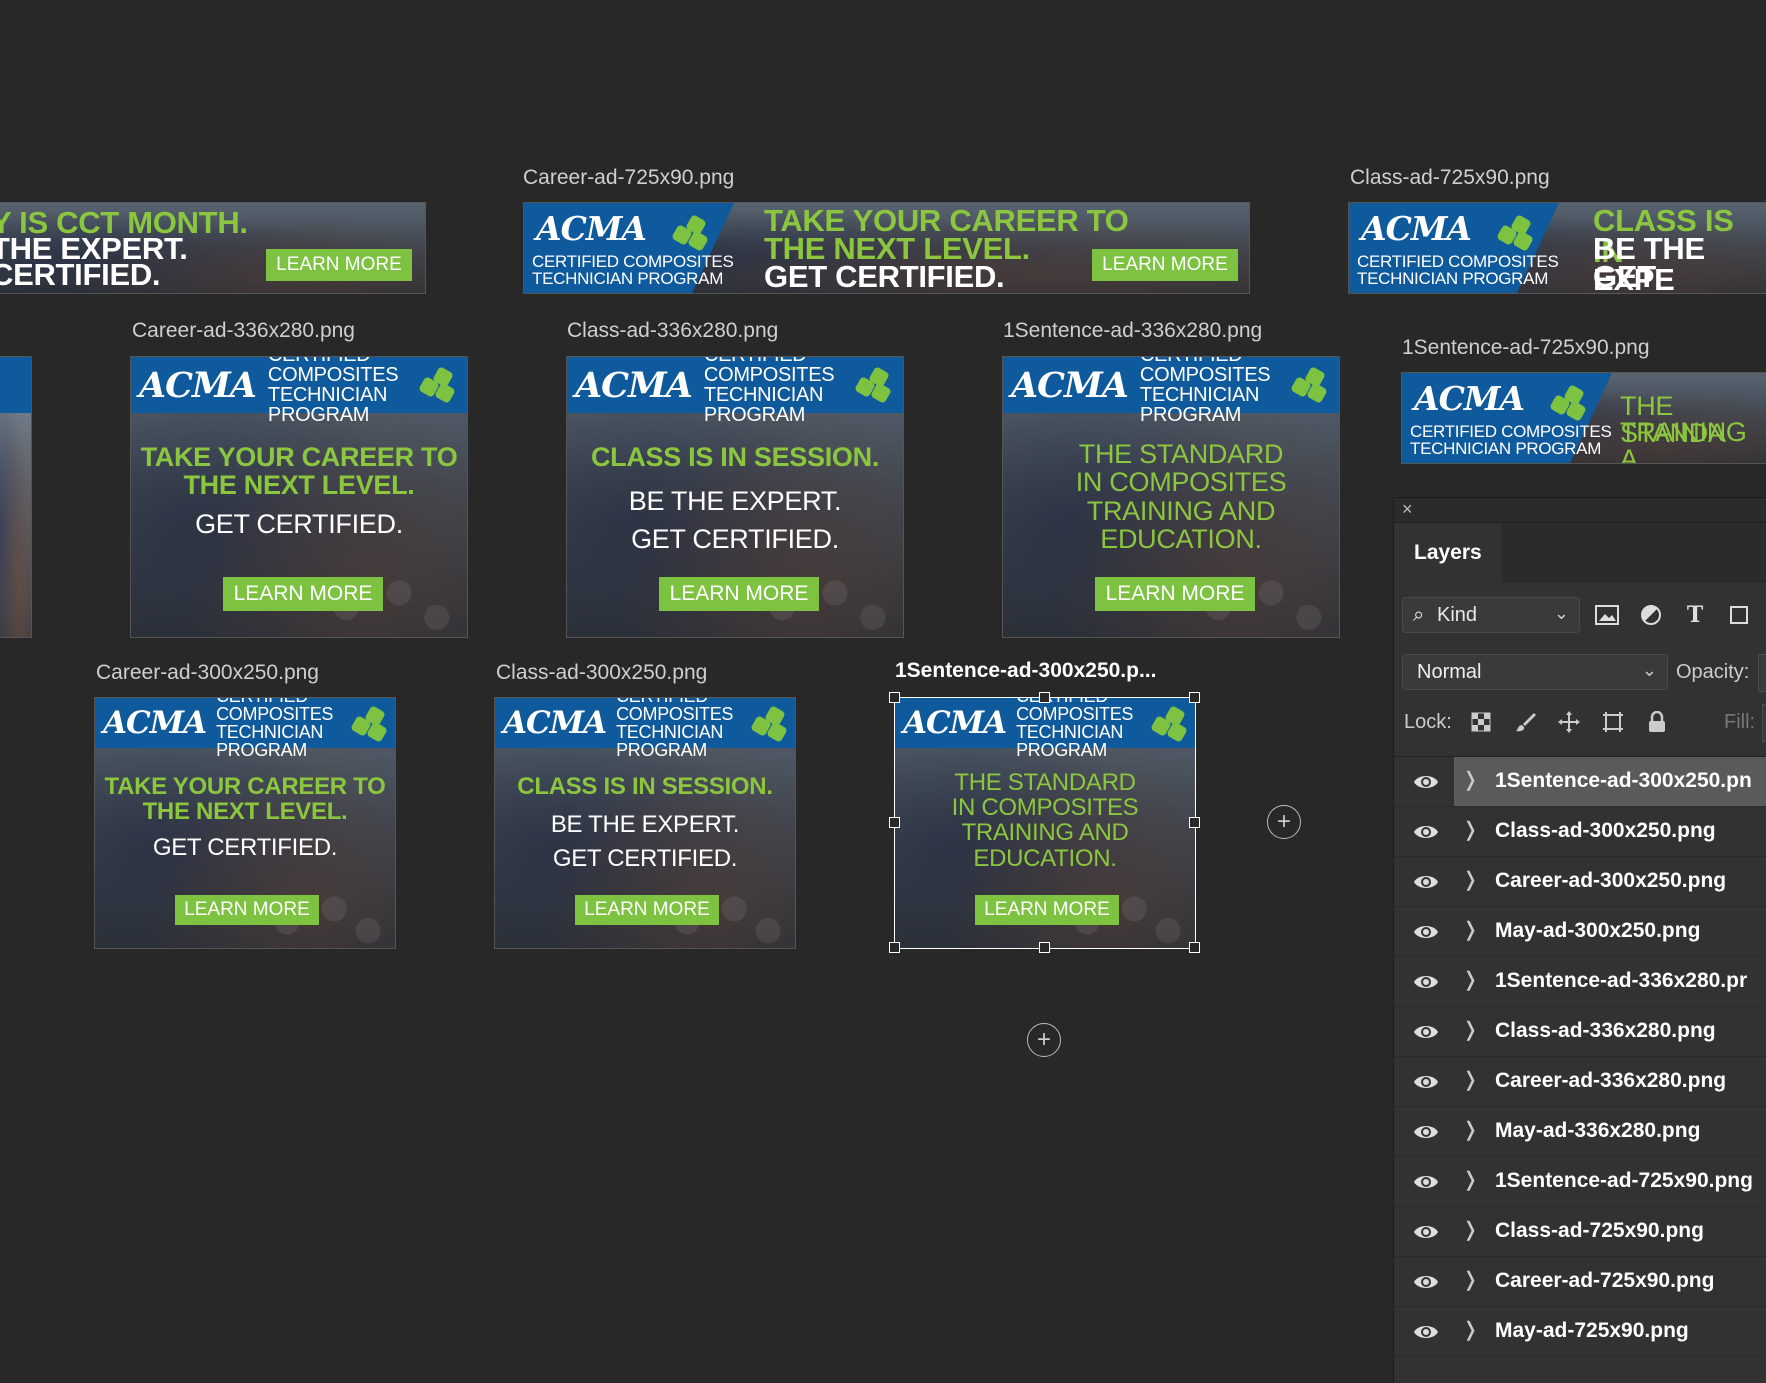  What do you see at coordinates (894, 697) in the screenshot?
I see `resize-handle-nw` at bounding box center [894, 697].